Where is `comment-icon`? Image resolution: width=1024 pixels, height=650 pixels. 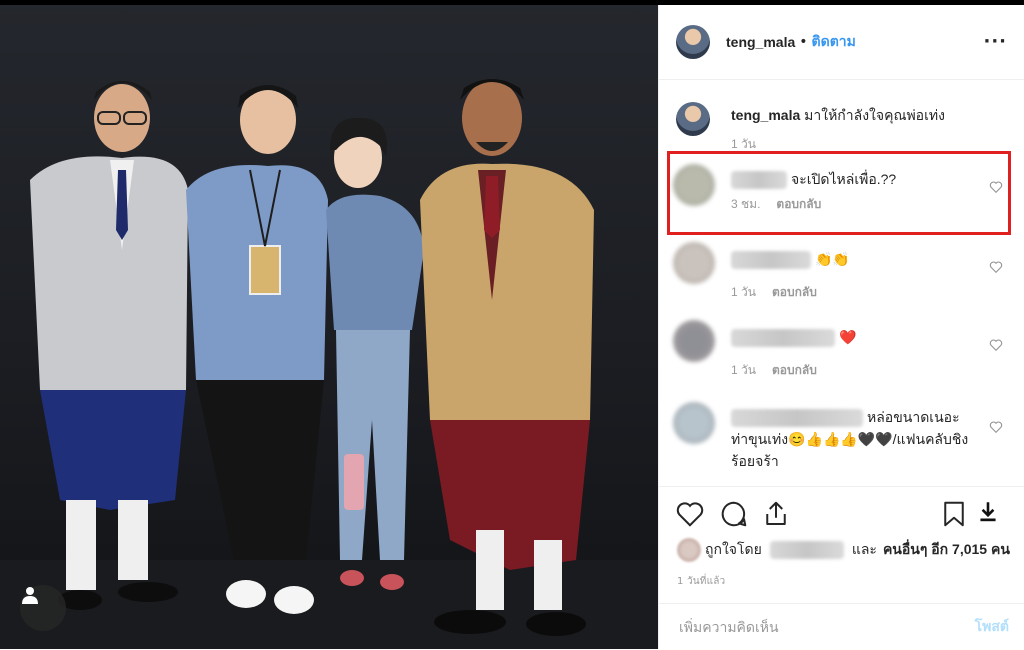 comment-icon is located at coordinates (734, 514).